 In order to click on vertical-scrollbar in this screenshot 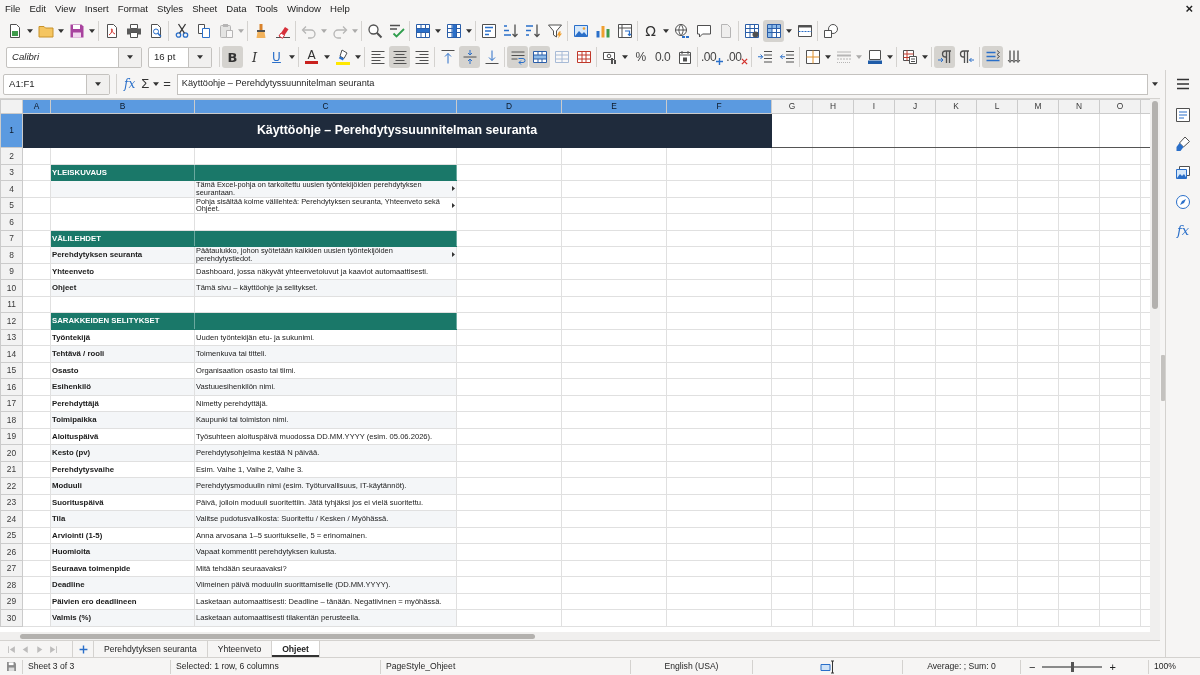, I will do `click(1155, 365)`.